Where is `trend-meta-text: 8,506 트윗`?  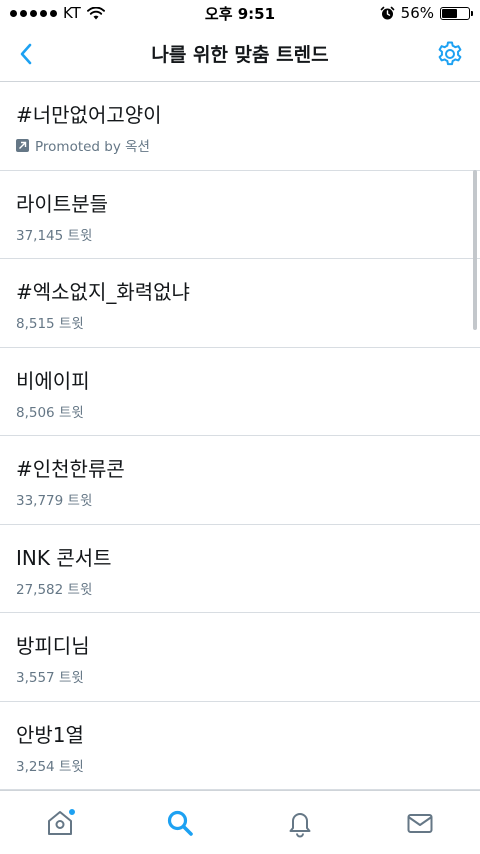 trend-meta-text: 8,506 트윗 is located at coordinates (50, 412).